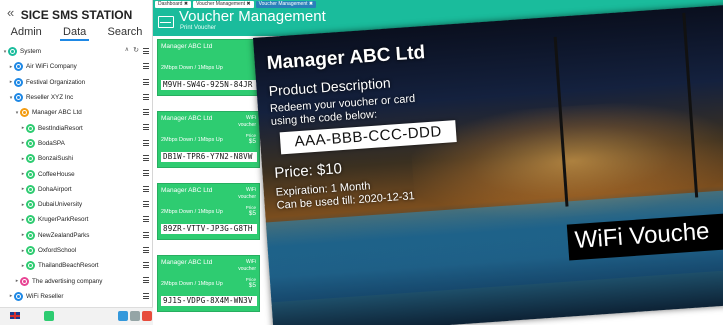 The width and height of the screenshot is (723, 325). I want to click on tab-admin: Admin, so click(26, 33).